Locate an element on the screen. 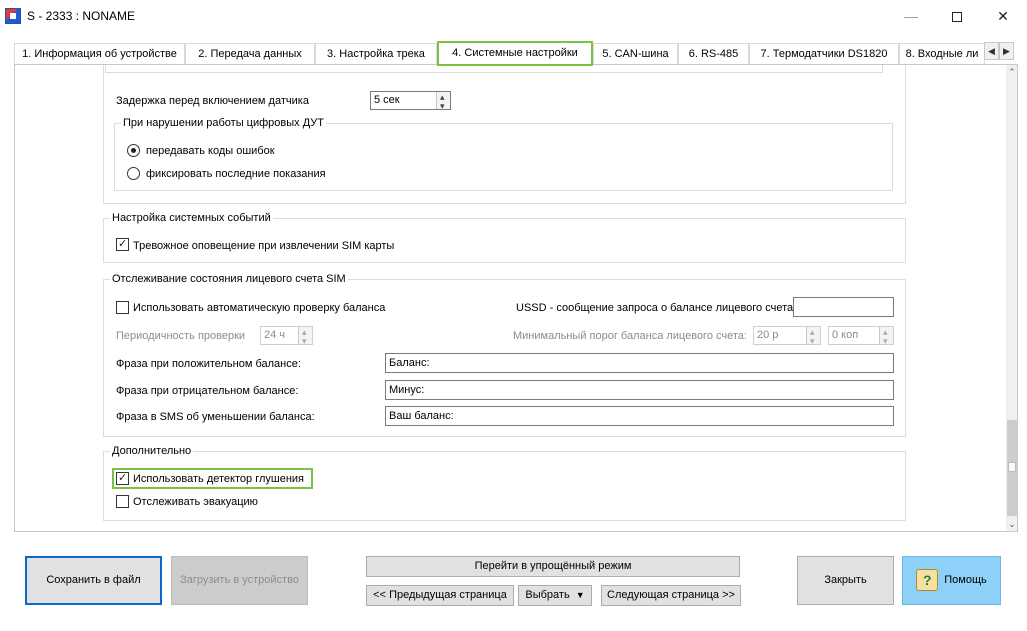 This screenshot has width=1027, height=631. check-period-value: 24 ч is located at coordinates (275, 335).